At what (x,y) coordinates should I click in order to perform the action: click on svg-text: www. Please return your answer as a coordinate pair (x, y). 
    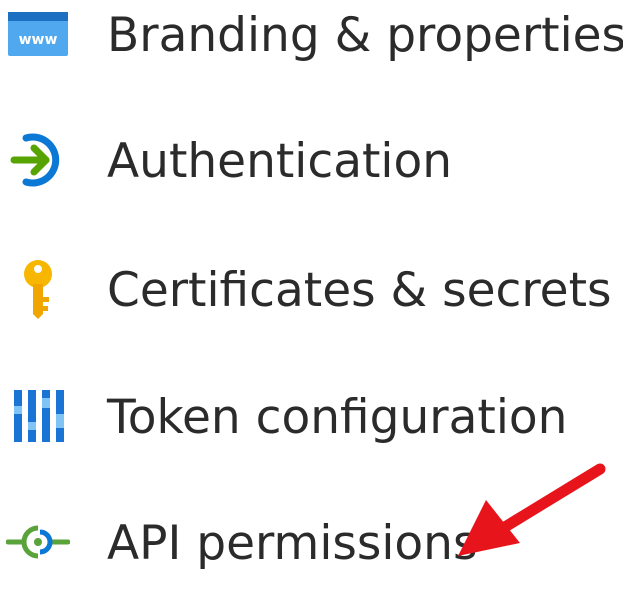
    Looking at the image, I should click on (38, 40).